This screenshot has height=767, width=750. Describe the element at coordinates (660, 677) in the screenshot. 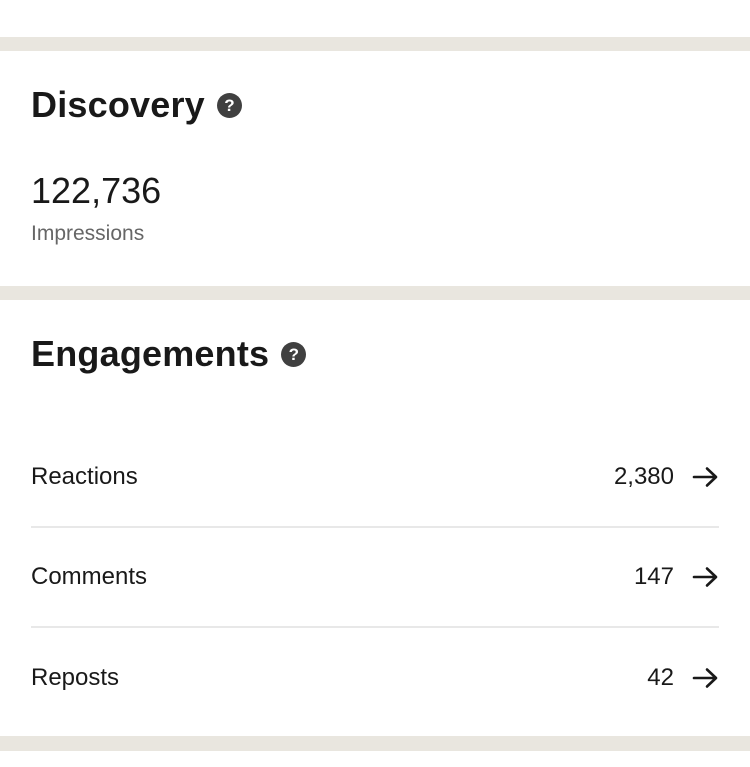

I see `engagement-count: 42` at that location.